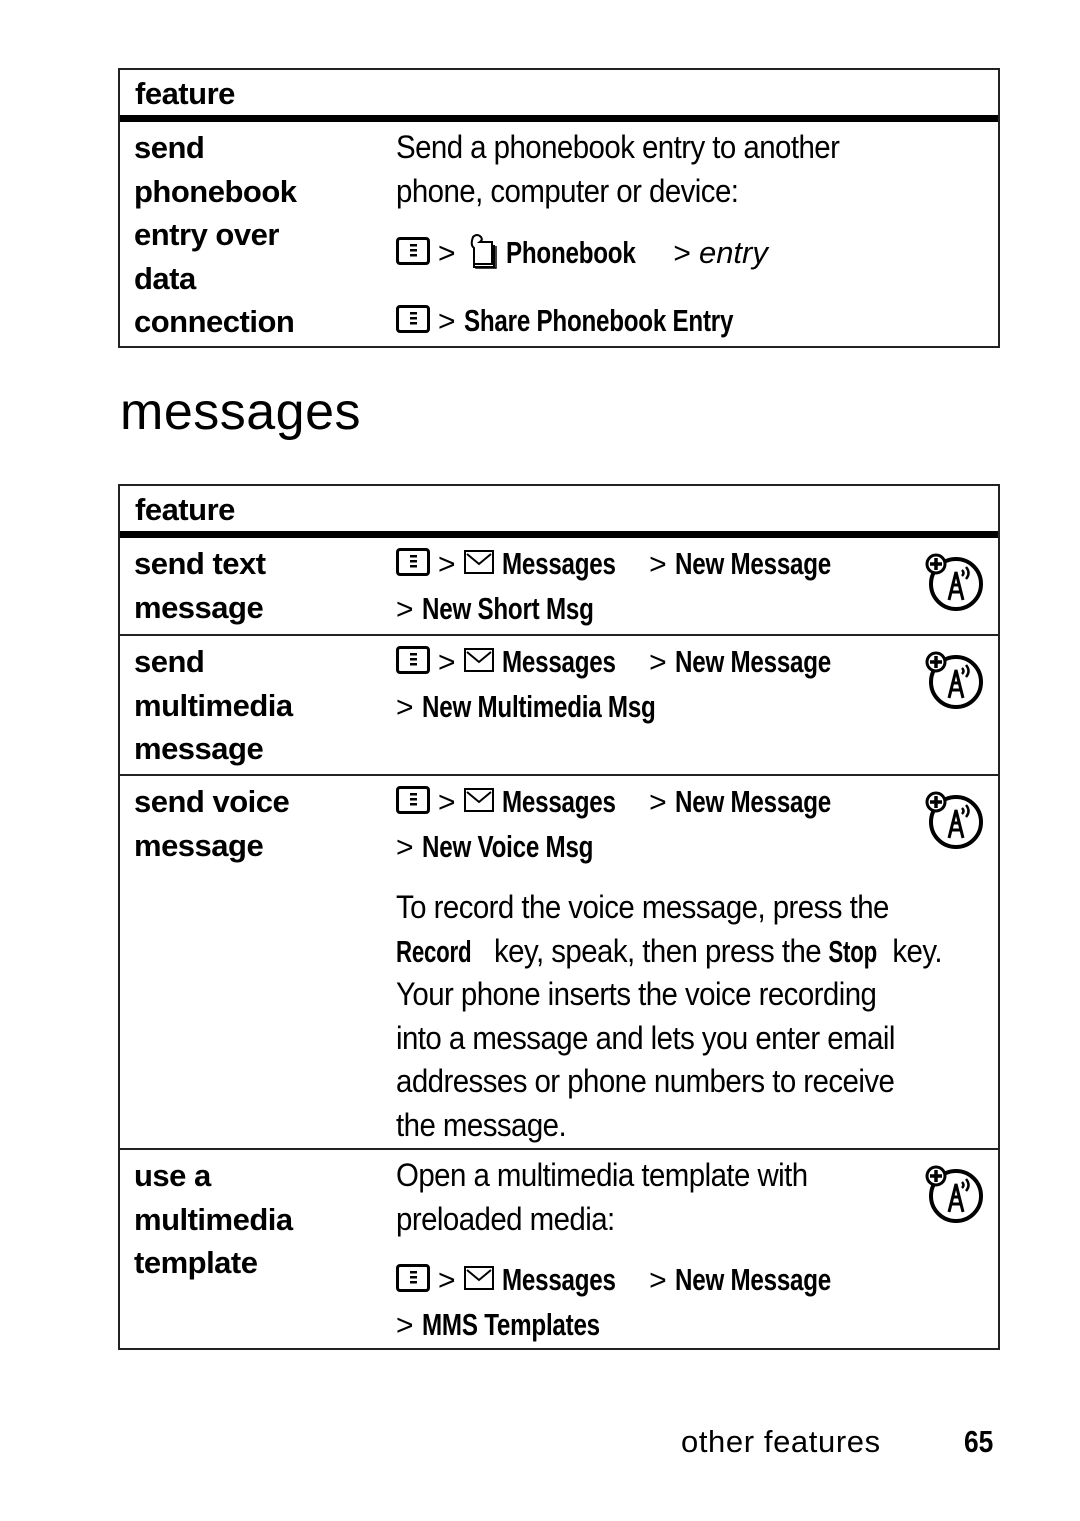 The image size is (1080, 1521). Describe the element at coordinates (538, 706) in the screenshot. I see `menu-item-new-multimedia-msg: New Multimedia Msg` at that location.